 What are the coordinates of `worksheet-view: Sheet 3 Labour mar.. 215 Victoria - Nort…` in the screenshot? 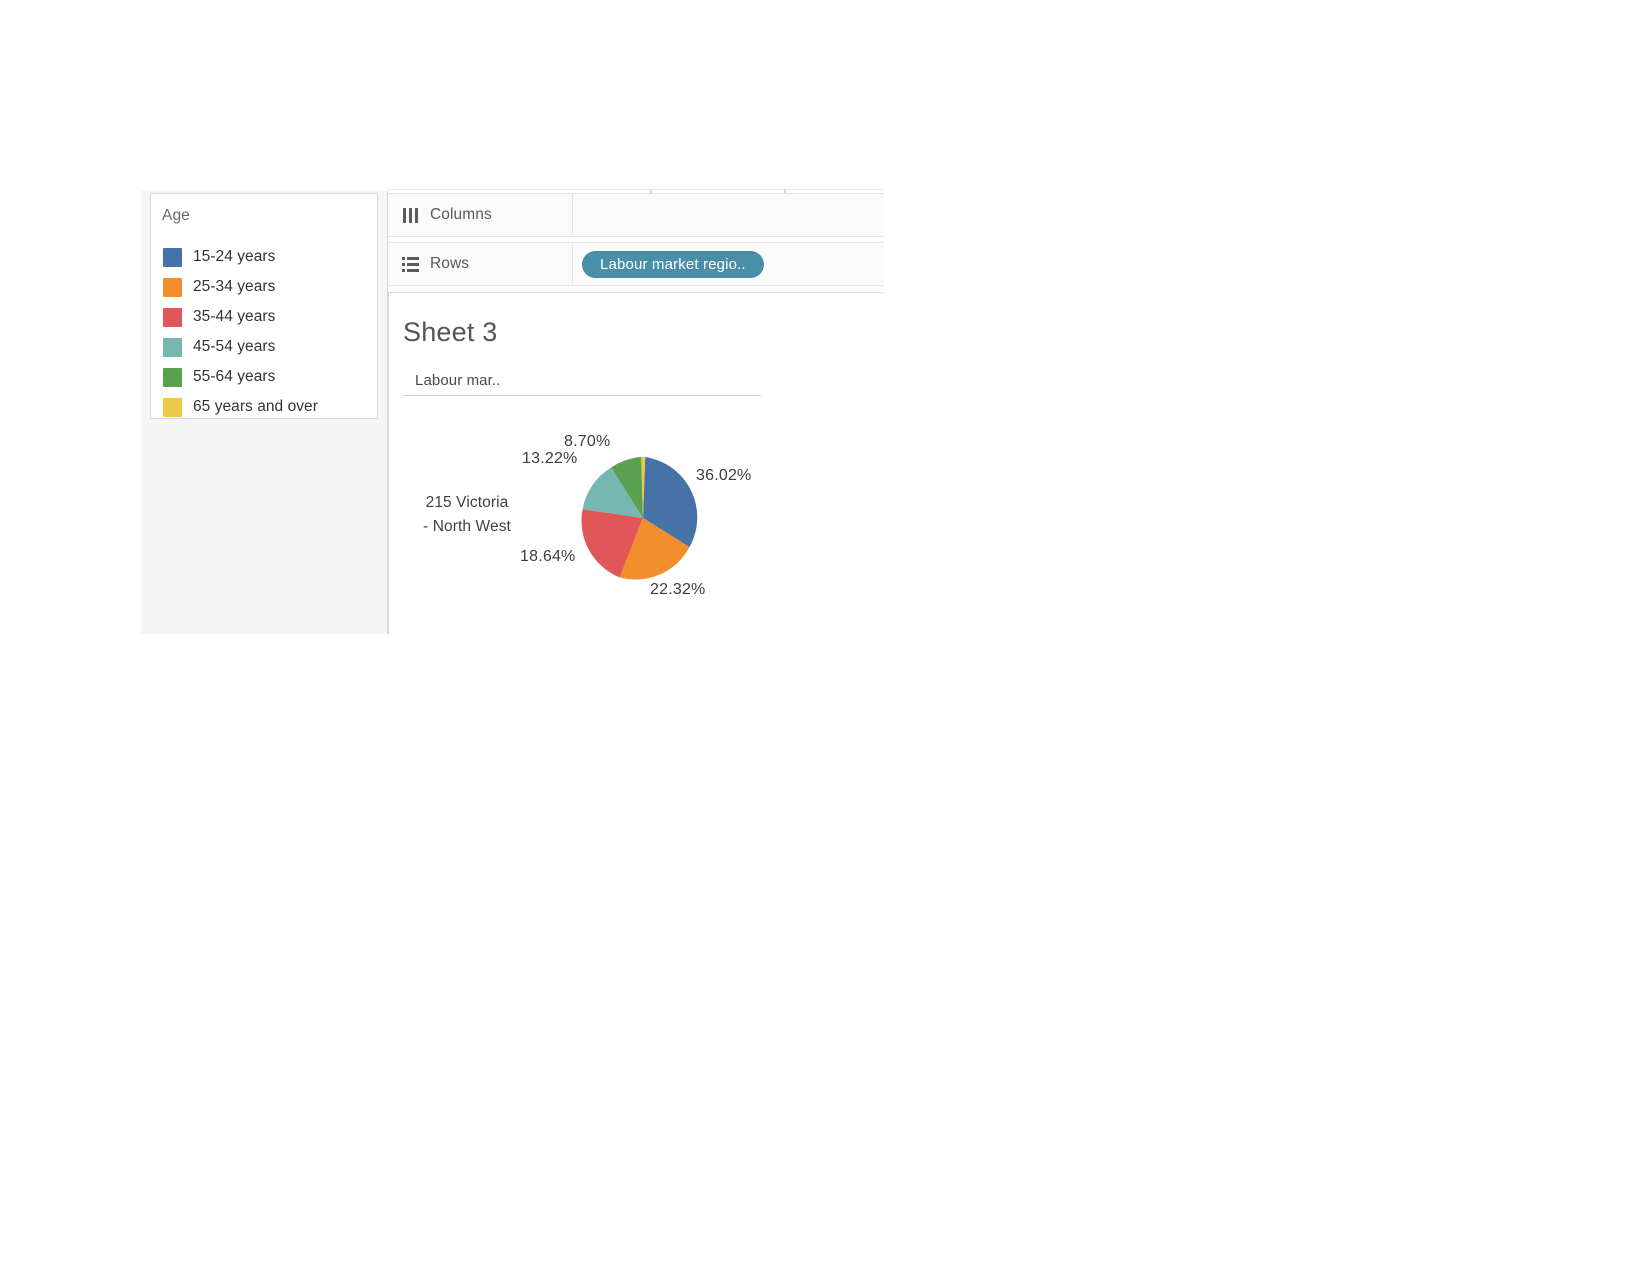 It's located at (636, 463).